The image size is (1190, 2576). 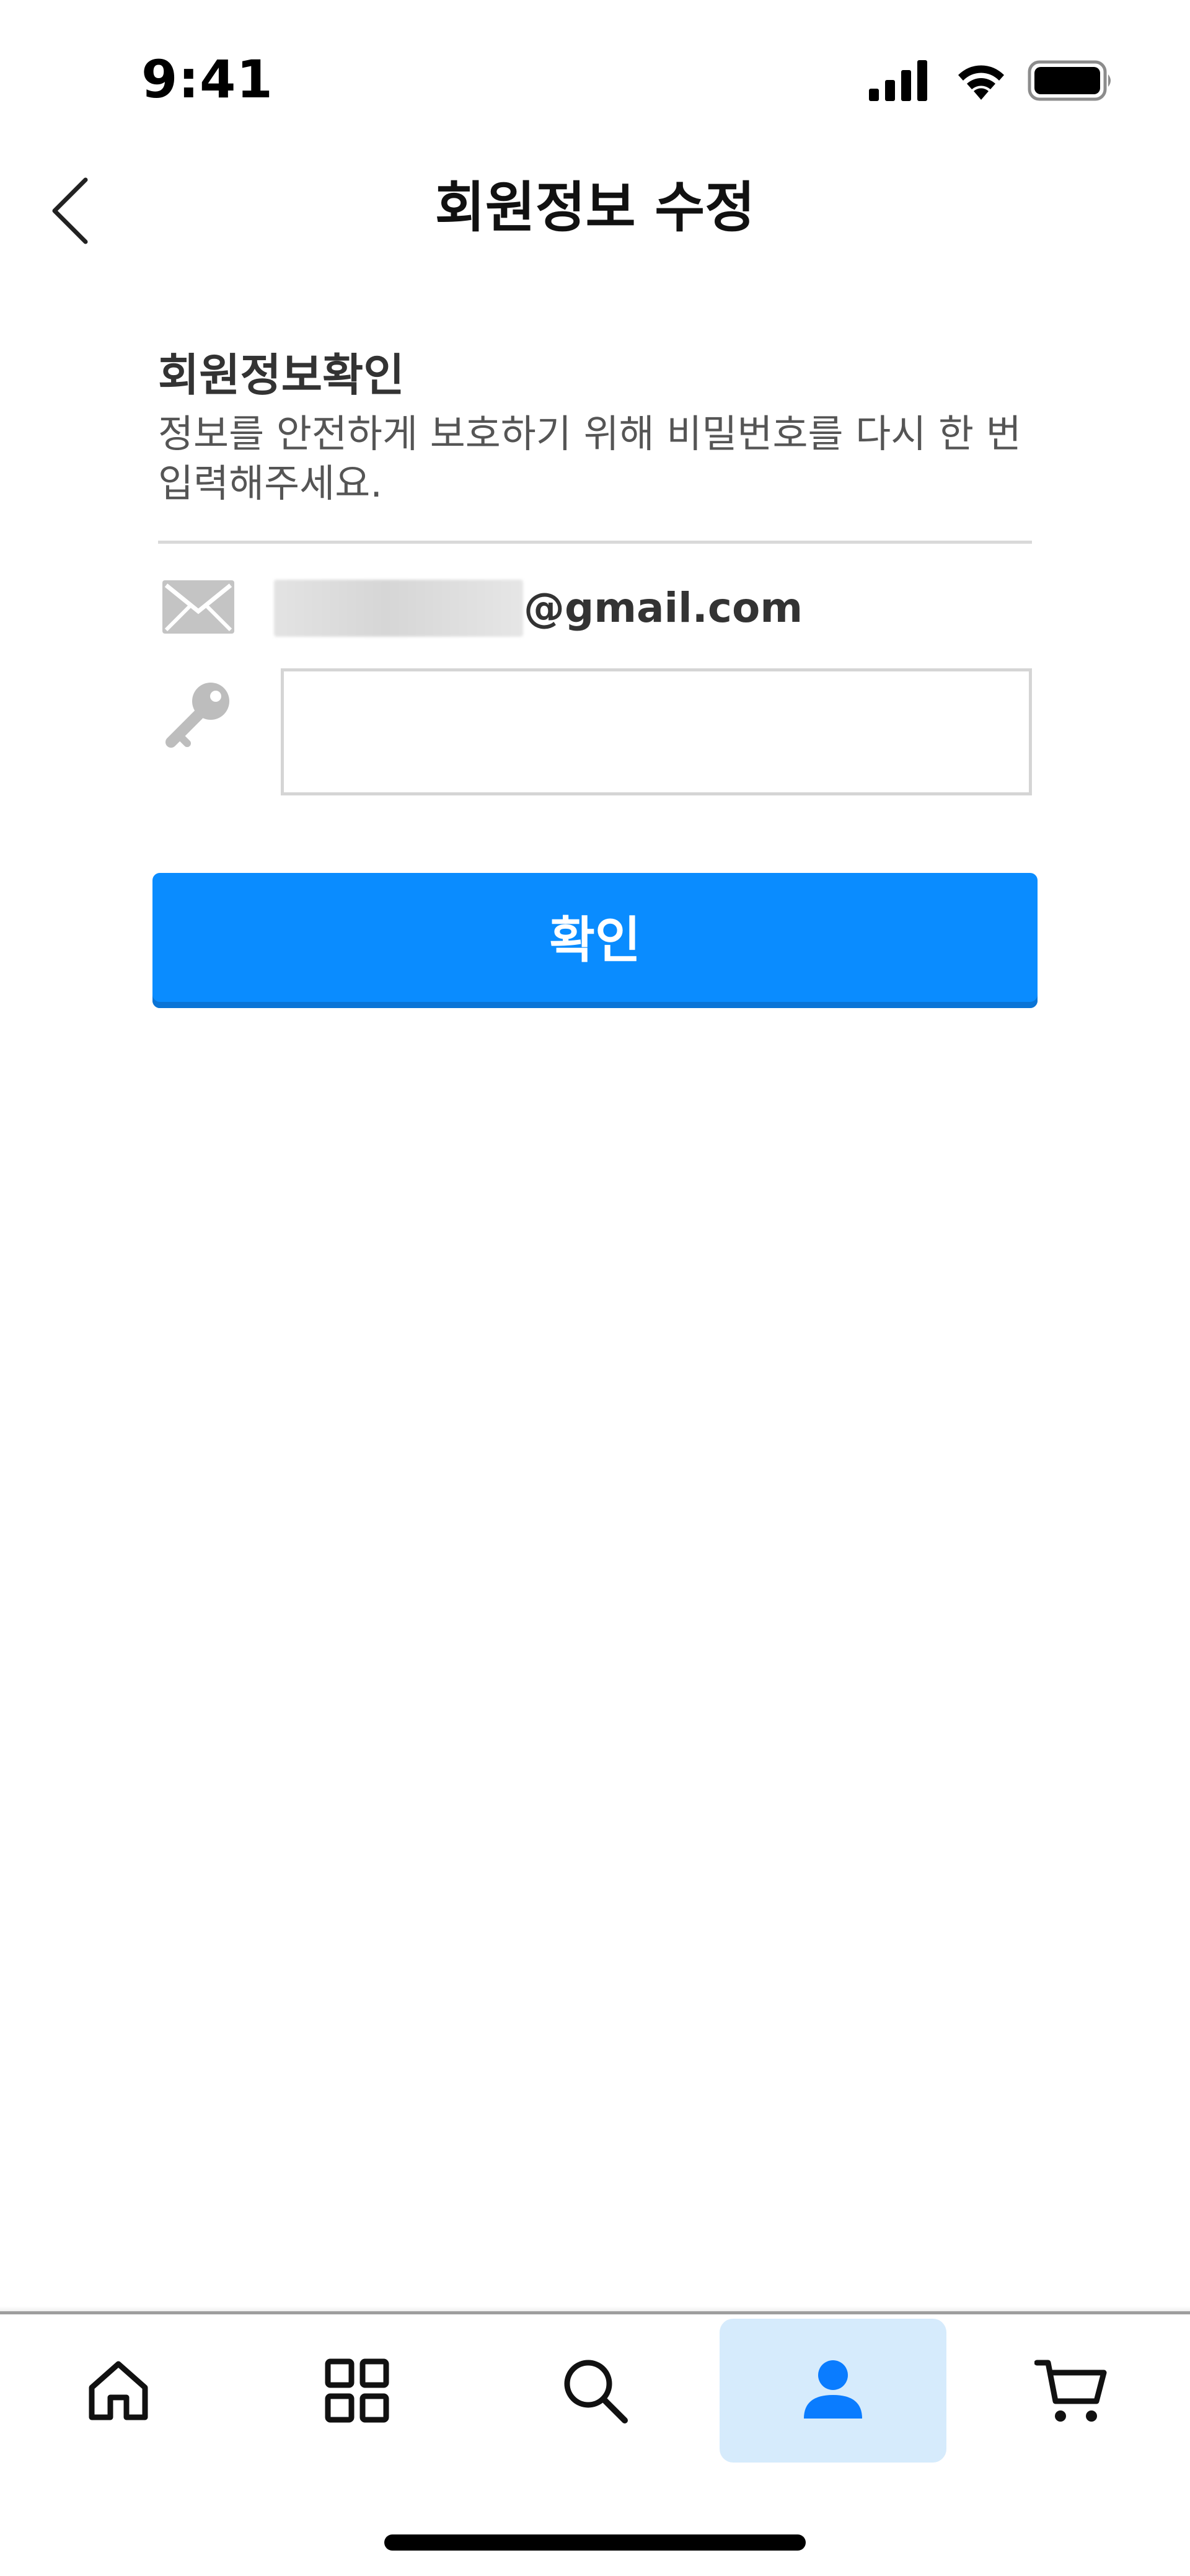 What do you see at coordinates (198, 607) in the screenshot?
I see `mail-icon` at bounding box center [198, 607].